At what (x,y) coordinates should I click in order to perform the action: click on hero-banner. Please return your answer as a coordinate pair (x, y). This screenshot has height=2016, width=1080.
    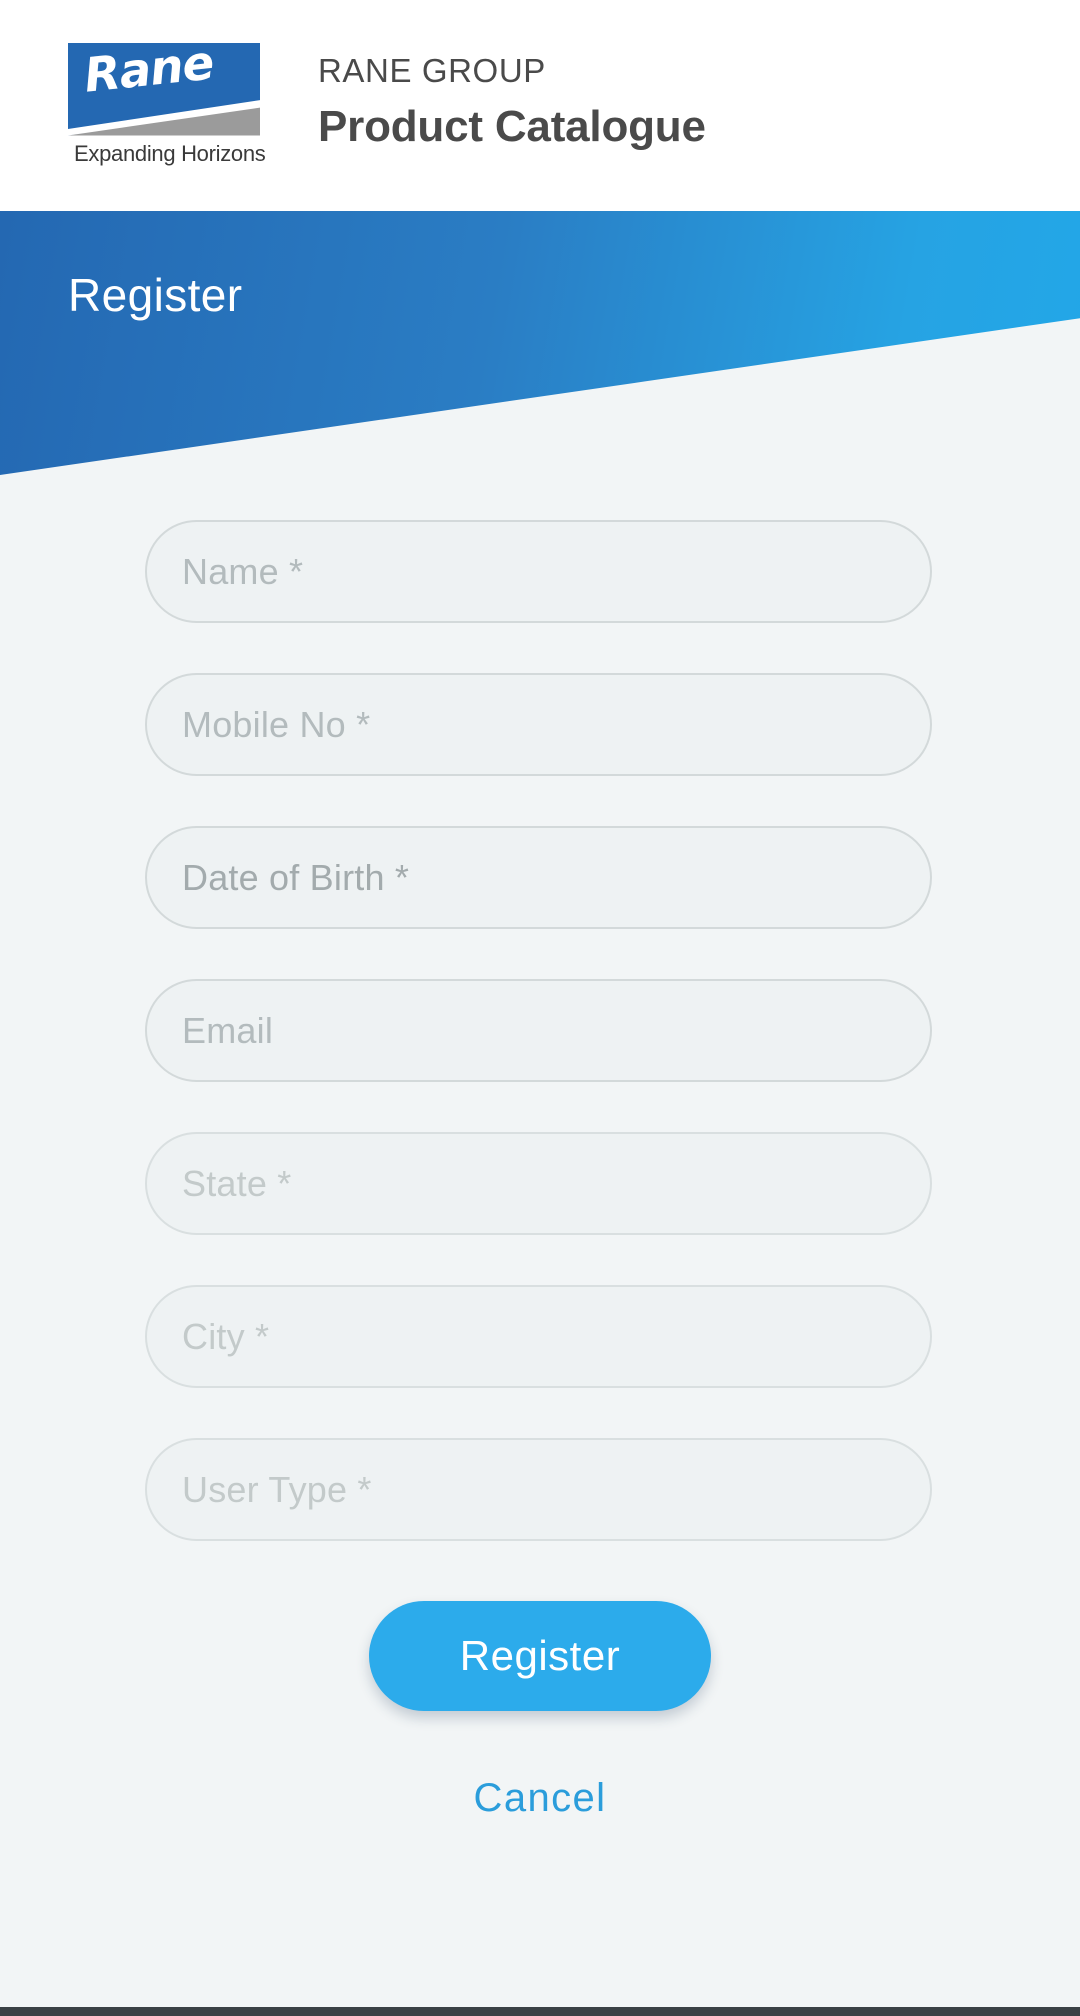
    Looking at the image, I should click on (540, 343).